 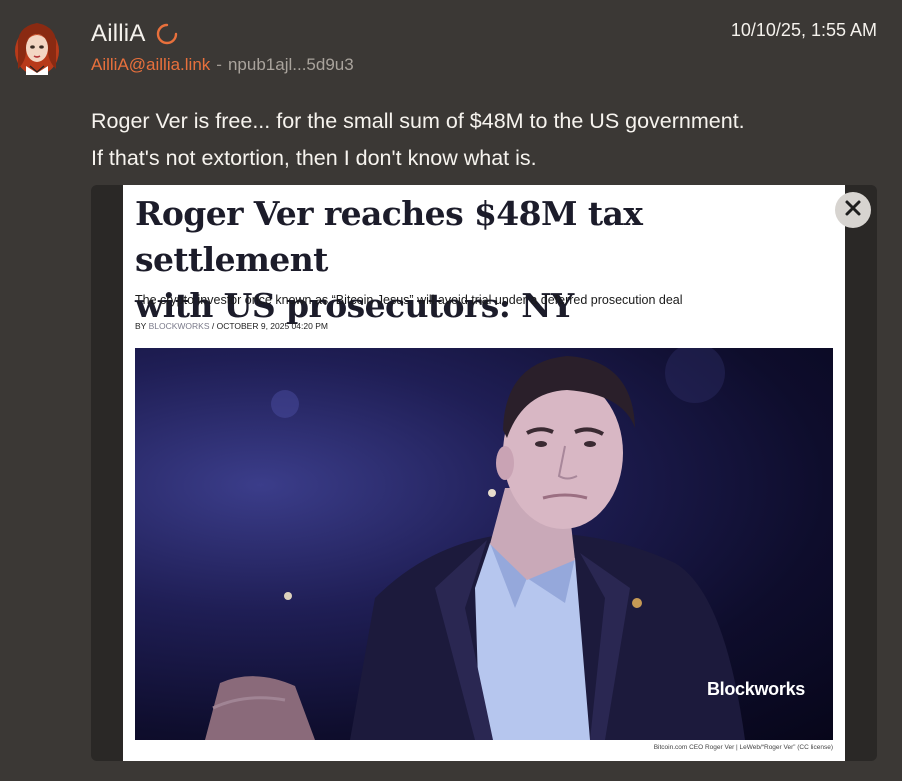 What do you see at coordinates (291, 65) in the screenshot?
I see `npub-label: npub1ajl...5d9u3` at bounding box center [291, 65].